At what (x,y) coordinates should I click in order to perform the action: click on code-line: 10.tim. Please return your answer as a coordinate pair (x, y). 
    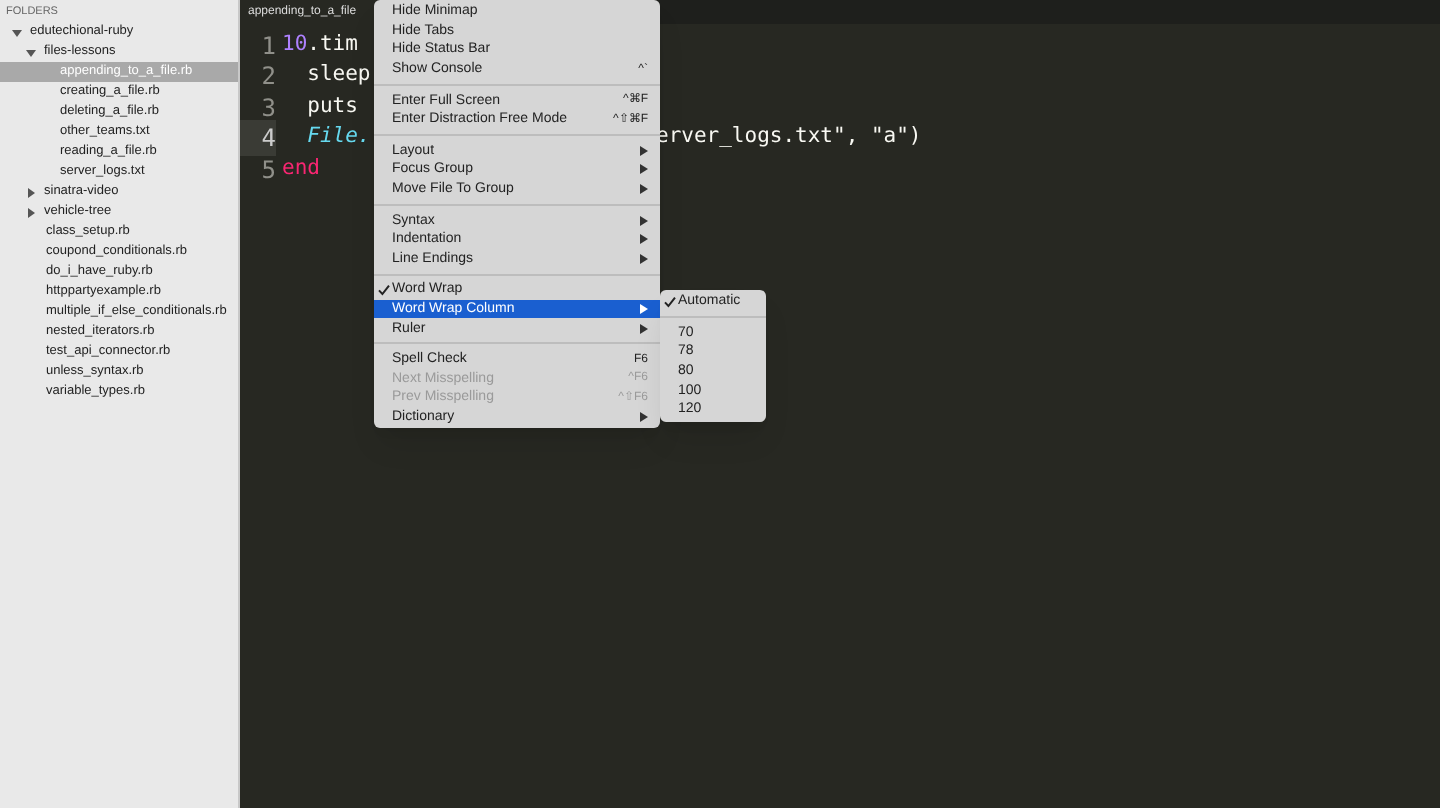
    Looking at the image, I should click on (320, 44).